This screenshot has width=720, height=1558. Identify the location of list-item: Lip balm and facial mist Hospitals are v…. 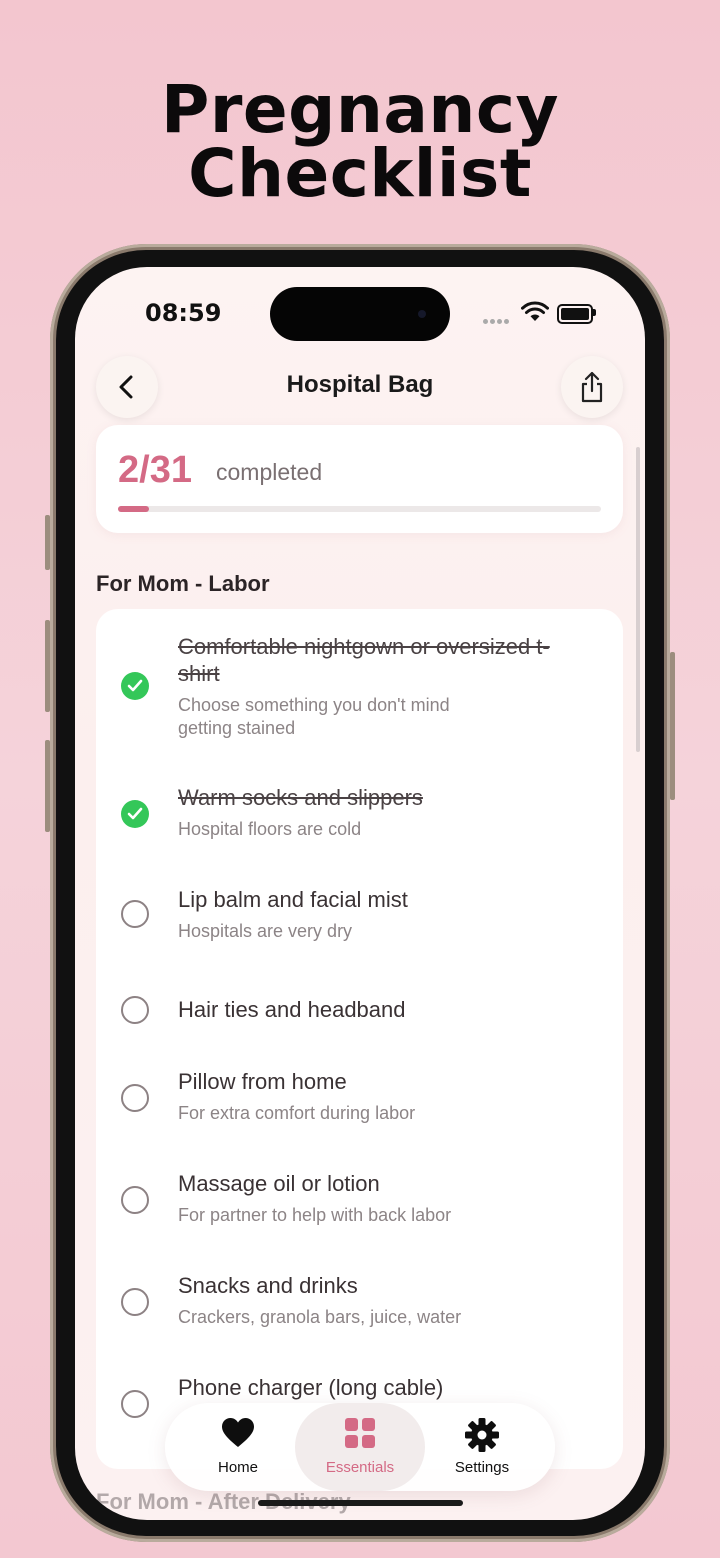
(359, 912).